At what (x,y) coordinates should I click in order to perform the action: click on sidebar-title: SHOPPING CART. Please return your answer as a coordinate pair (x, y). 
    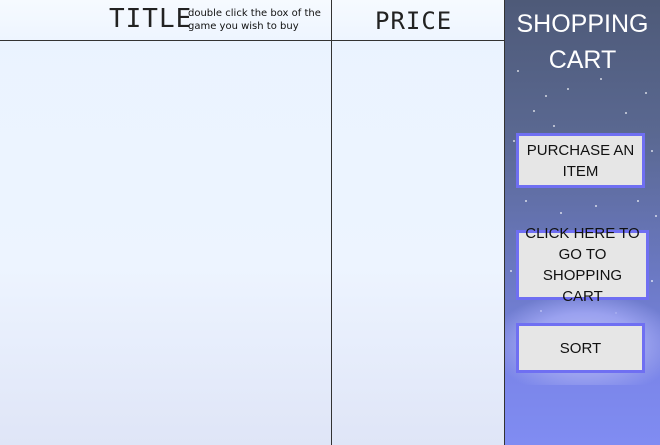
    Looking at the image, I should click on (582, 42).